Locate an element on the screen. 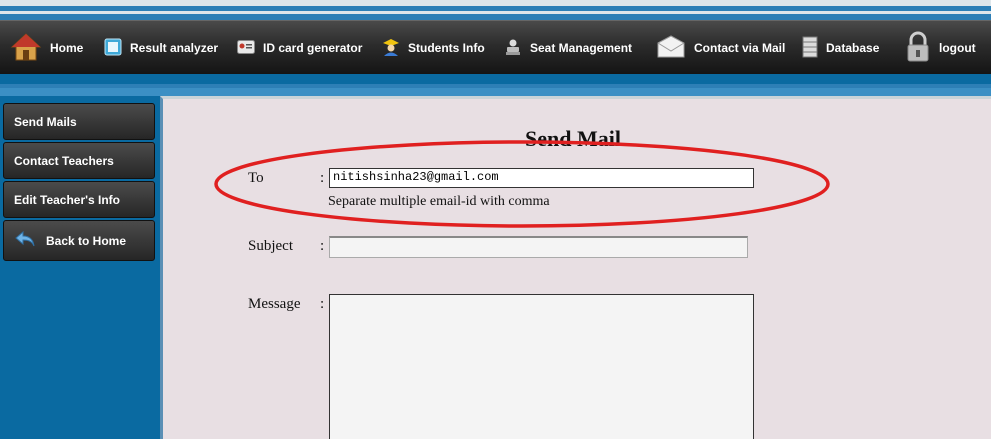 The image size is (991, 439). id-card-icon is located at coordinates (246, 48).